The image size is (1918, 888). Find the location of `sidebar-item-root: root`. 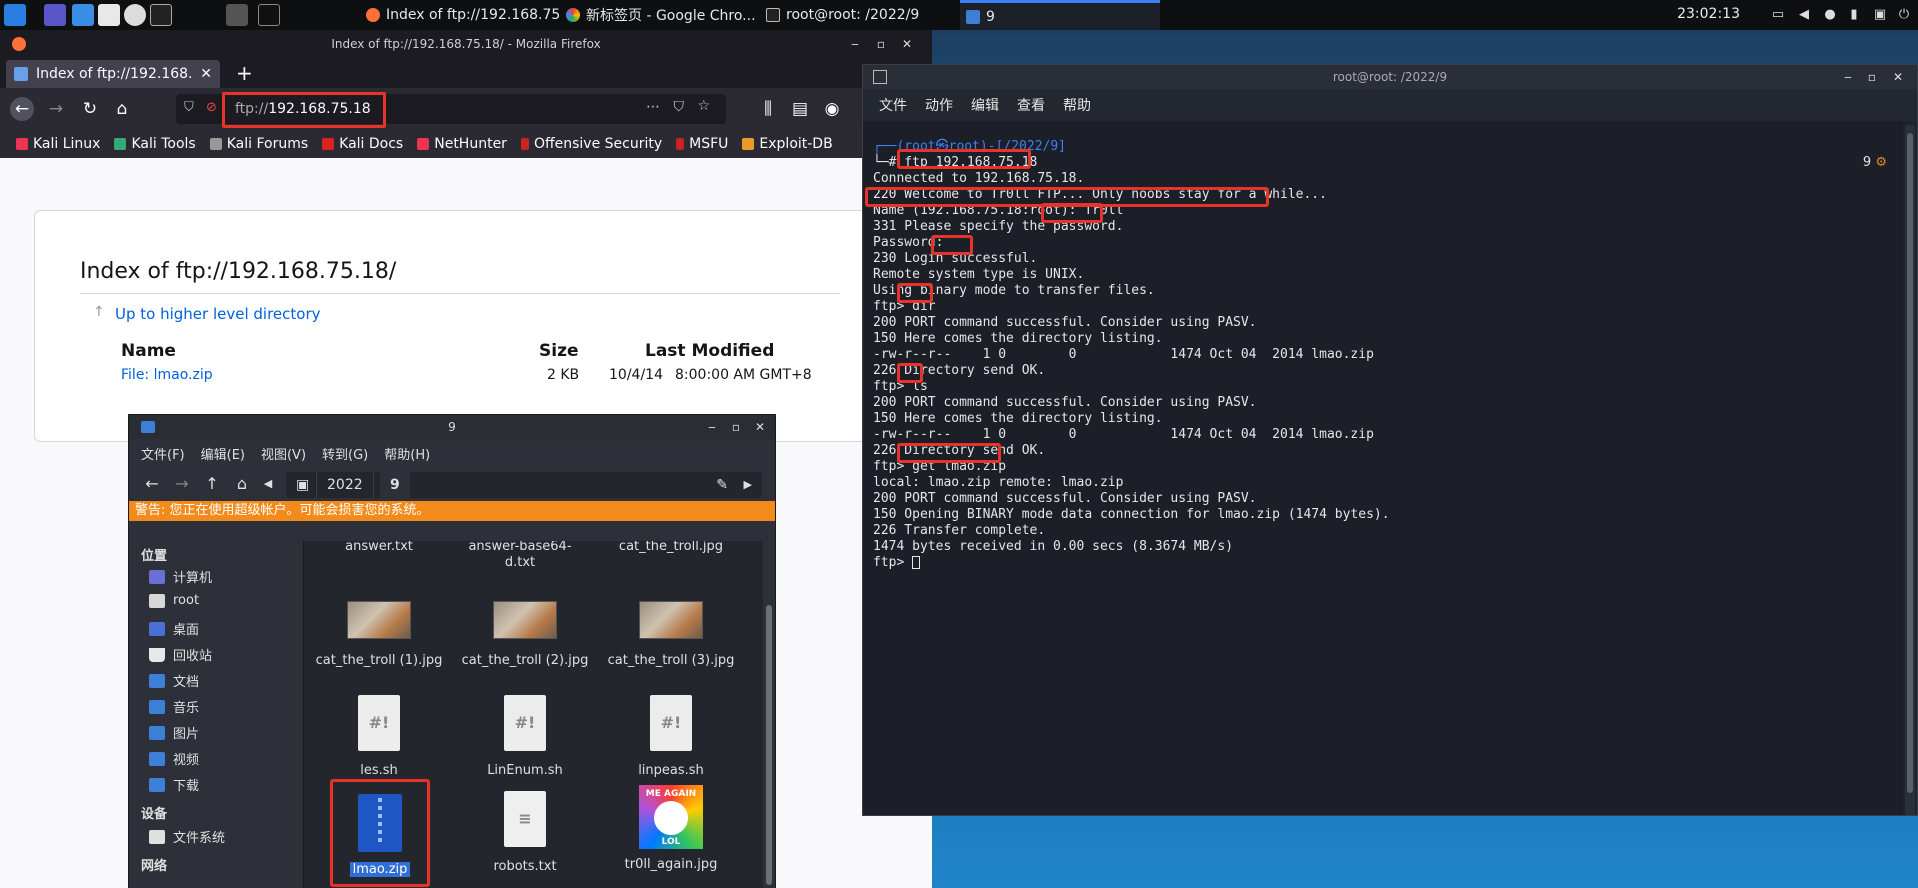

sidebar-item-root: root is located at coordinates (174, 600).